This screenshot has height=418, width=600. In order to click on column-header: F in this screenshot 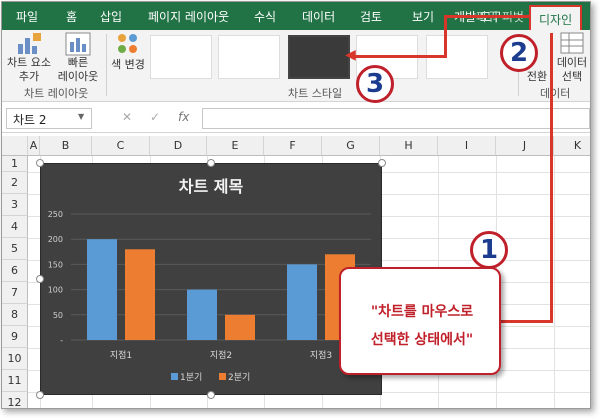, I will do `click(293, 146)`.